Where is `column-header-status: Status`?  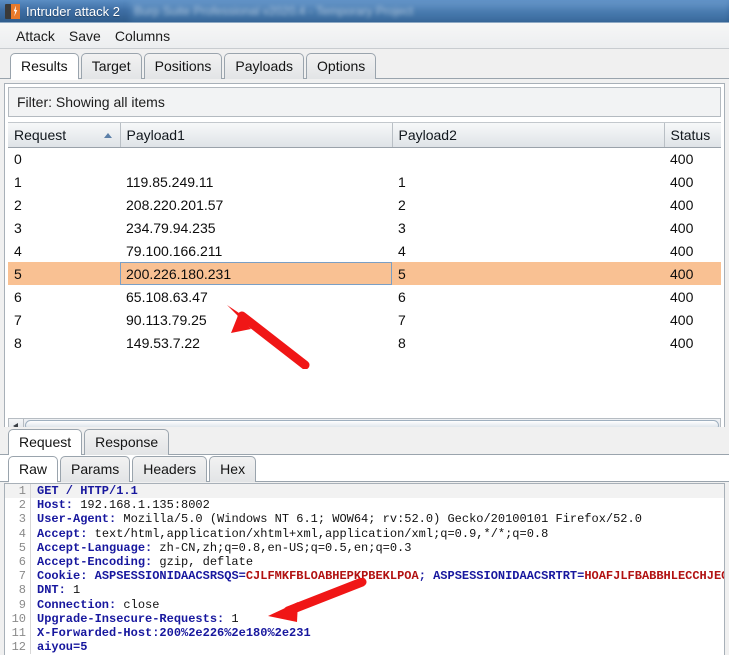 column-header-status: Status is located at coordinates (692, 135).